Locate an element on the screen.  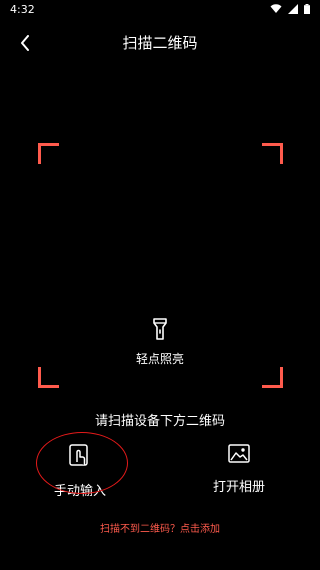
wifi-icon is located at coordinates (276, 8).